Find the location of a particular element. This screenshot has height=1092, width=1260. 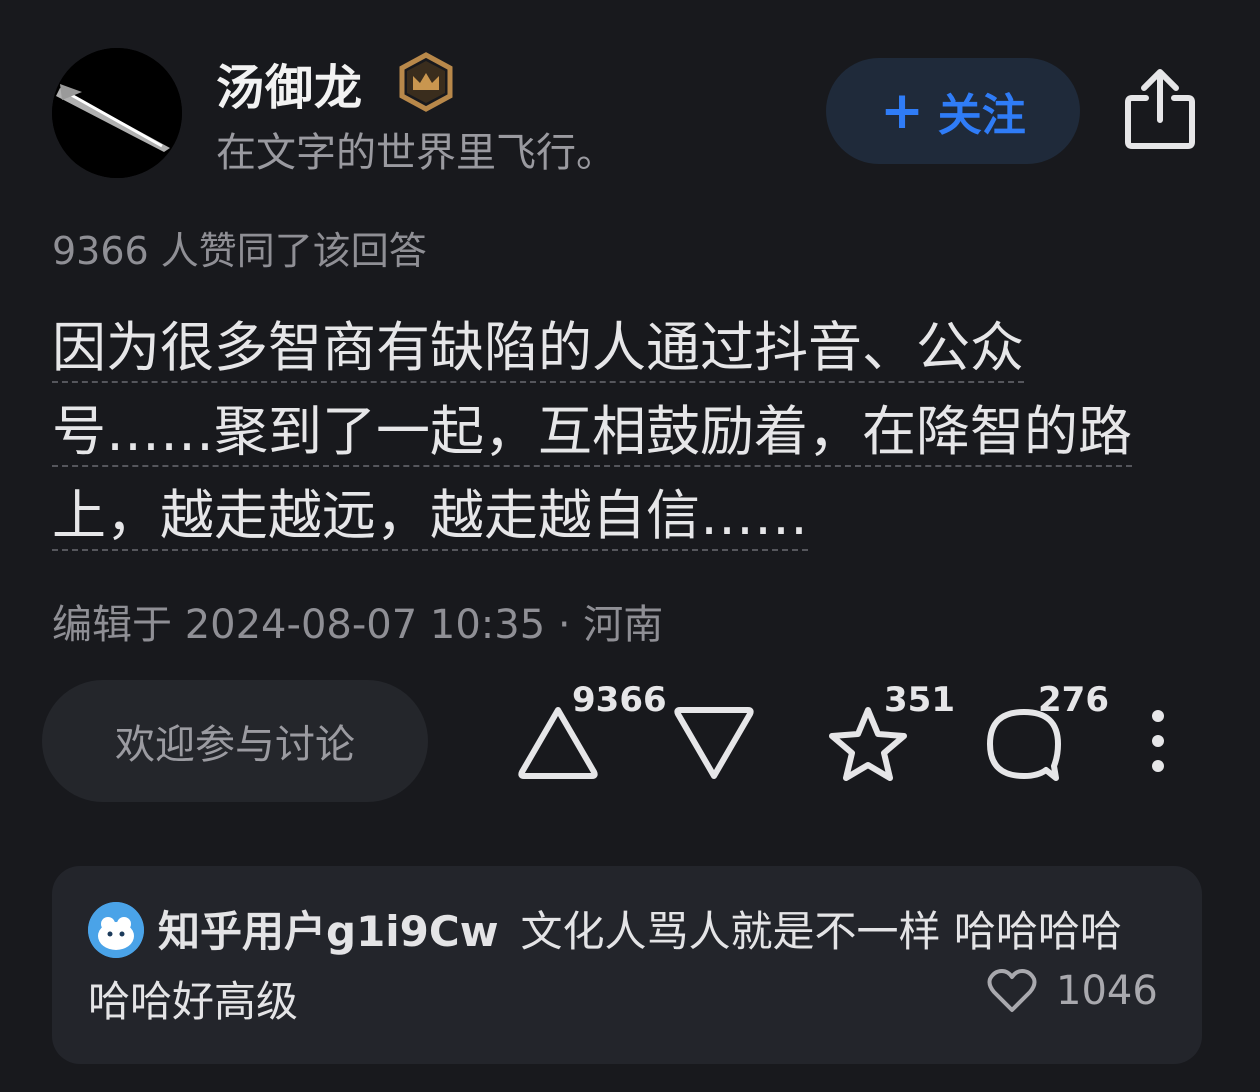

upvote-summary: 9366 人赞同了该回答 is located at coordinates (239, 251).